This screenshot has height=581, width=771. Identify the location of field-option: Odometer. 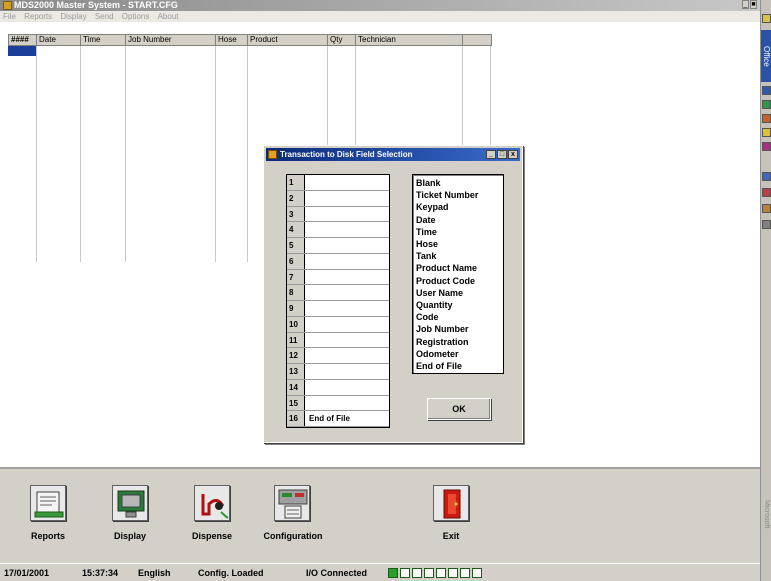
(458, 354).